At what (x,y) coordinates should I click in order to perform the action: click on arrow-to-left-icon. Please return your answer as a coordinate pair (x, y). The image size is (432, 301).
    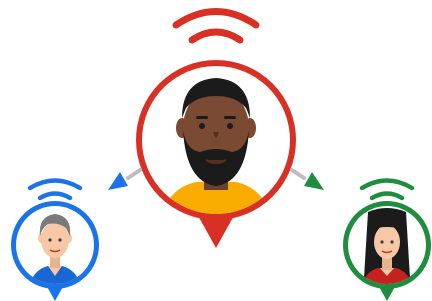
    Looking at the image, I should click on (125, 179).